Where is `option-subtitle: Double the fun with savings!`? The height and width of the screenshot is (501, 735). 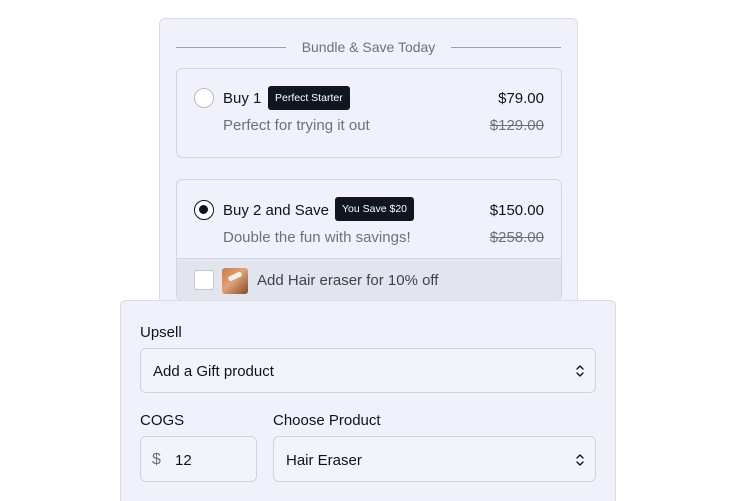
option-subtitle: Double the fun with savings! is located at coordinates (317, 237).